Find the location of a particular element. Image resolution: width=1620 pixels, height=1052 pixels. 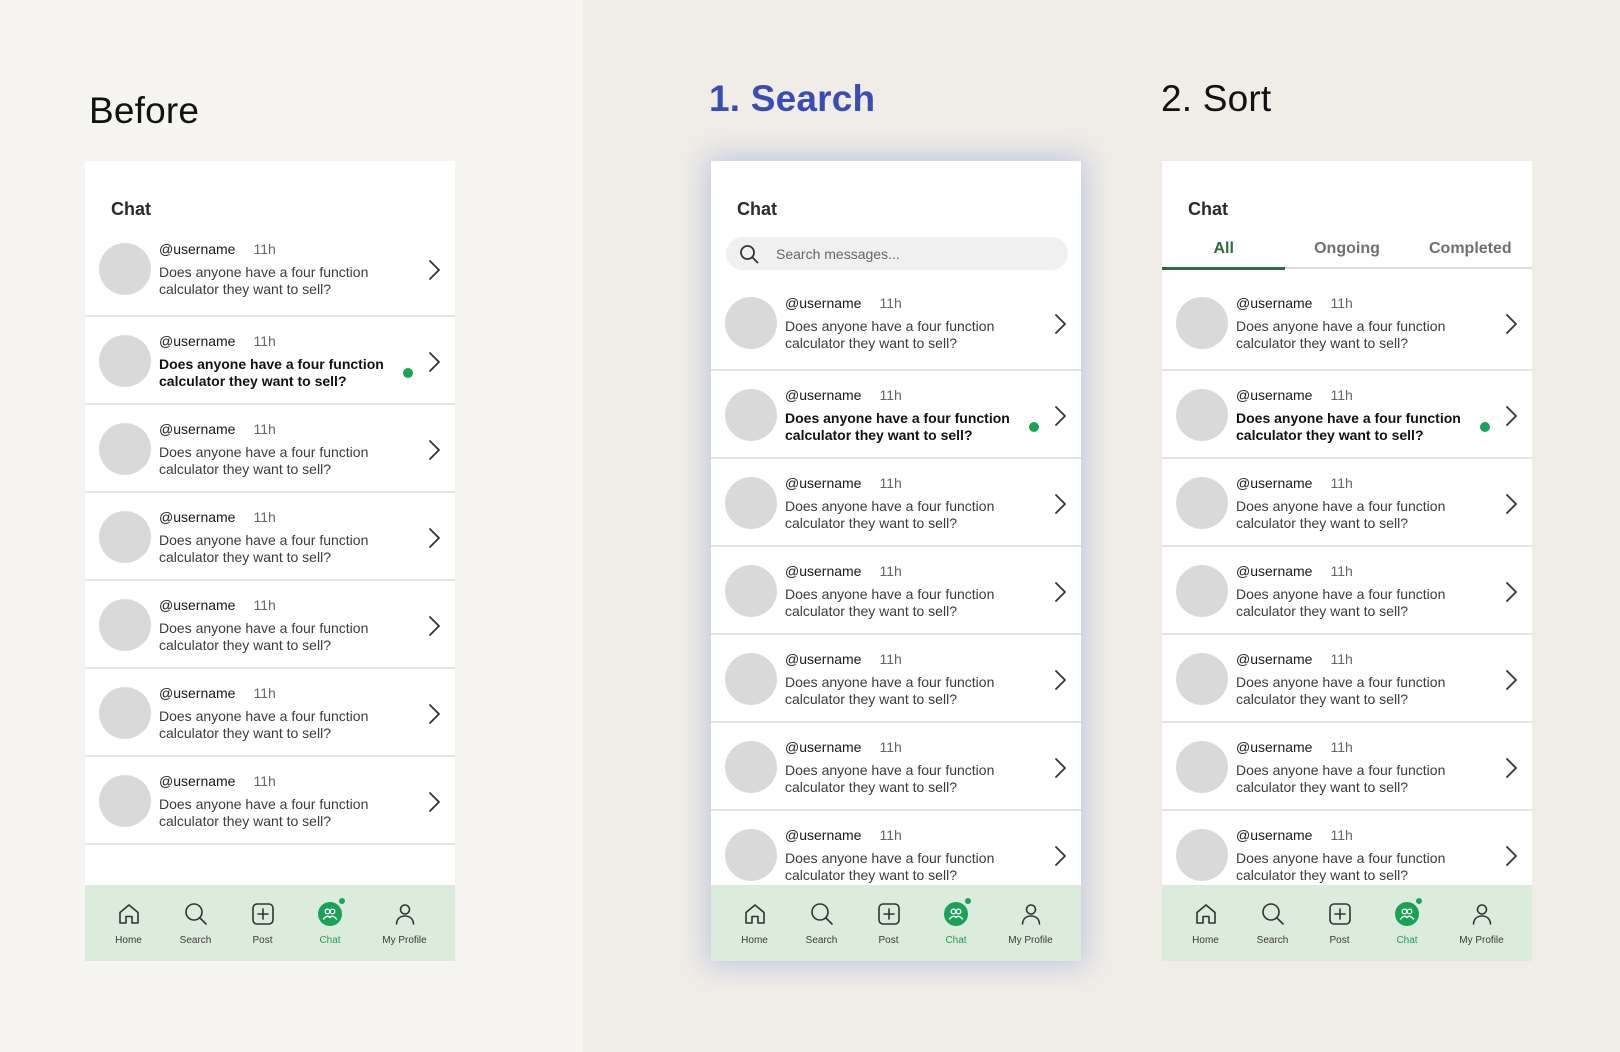

sort-tabs: All Ongoing Completed is located at coordinates (1347, 253).